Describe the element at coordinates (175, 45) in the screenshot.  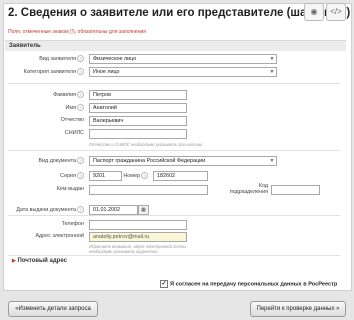
I see `section-applicant-header: Заявитель` at that location.